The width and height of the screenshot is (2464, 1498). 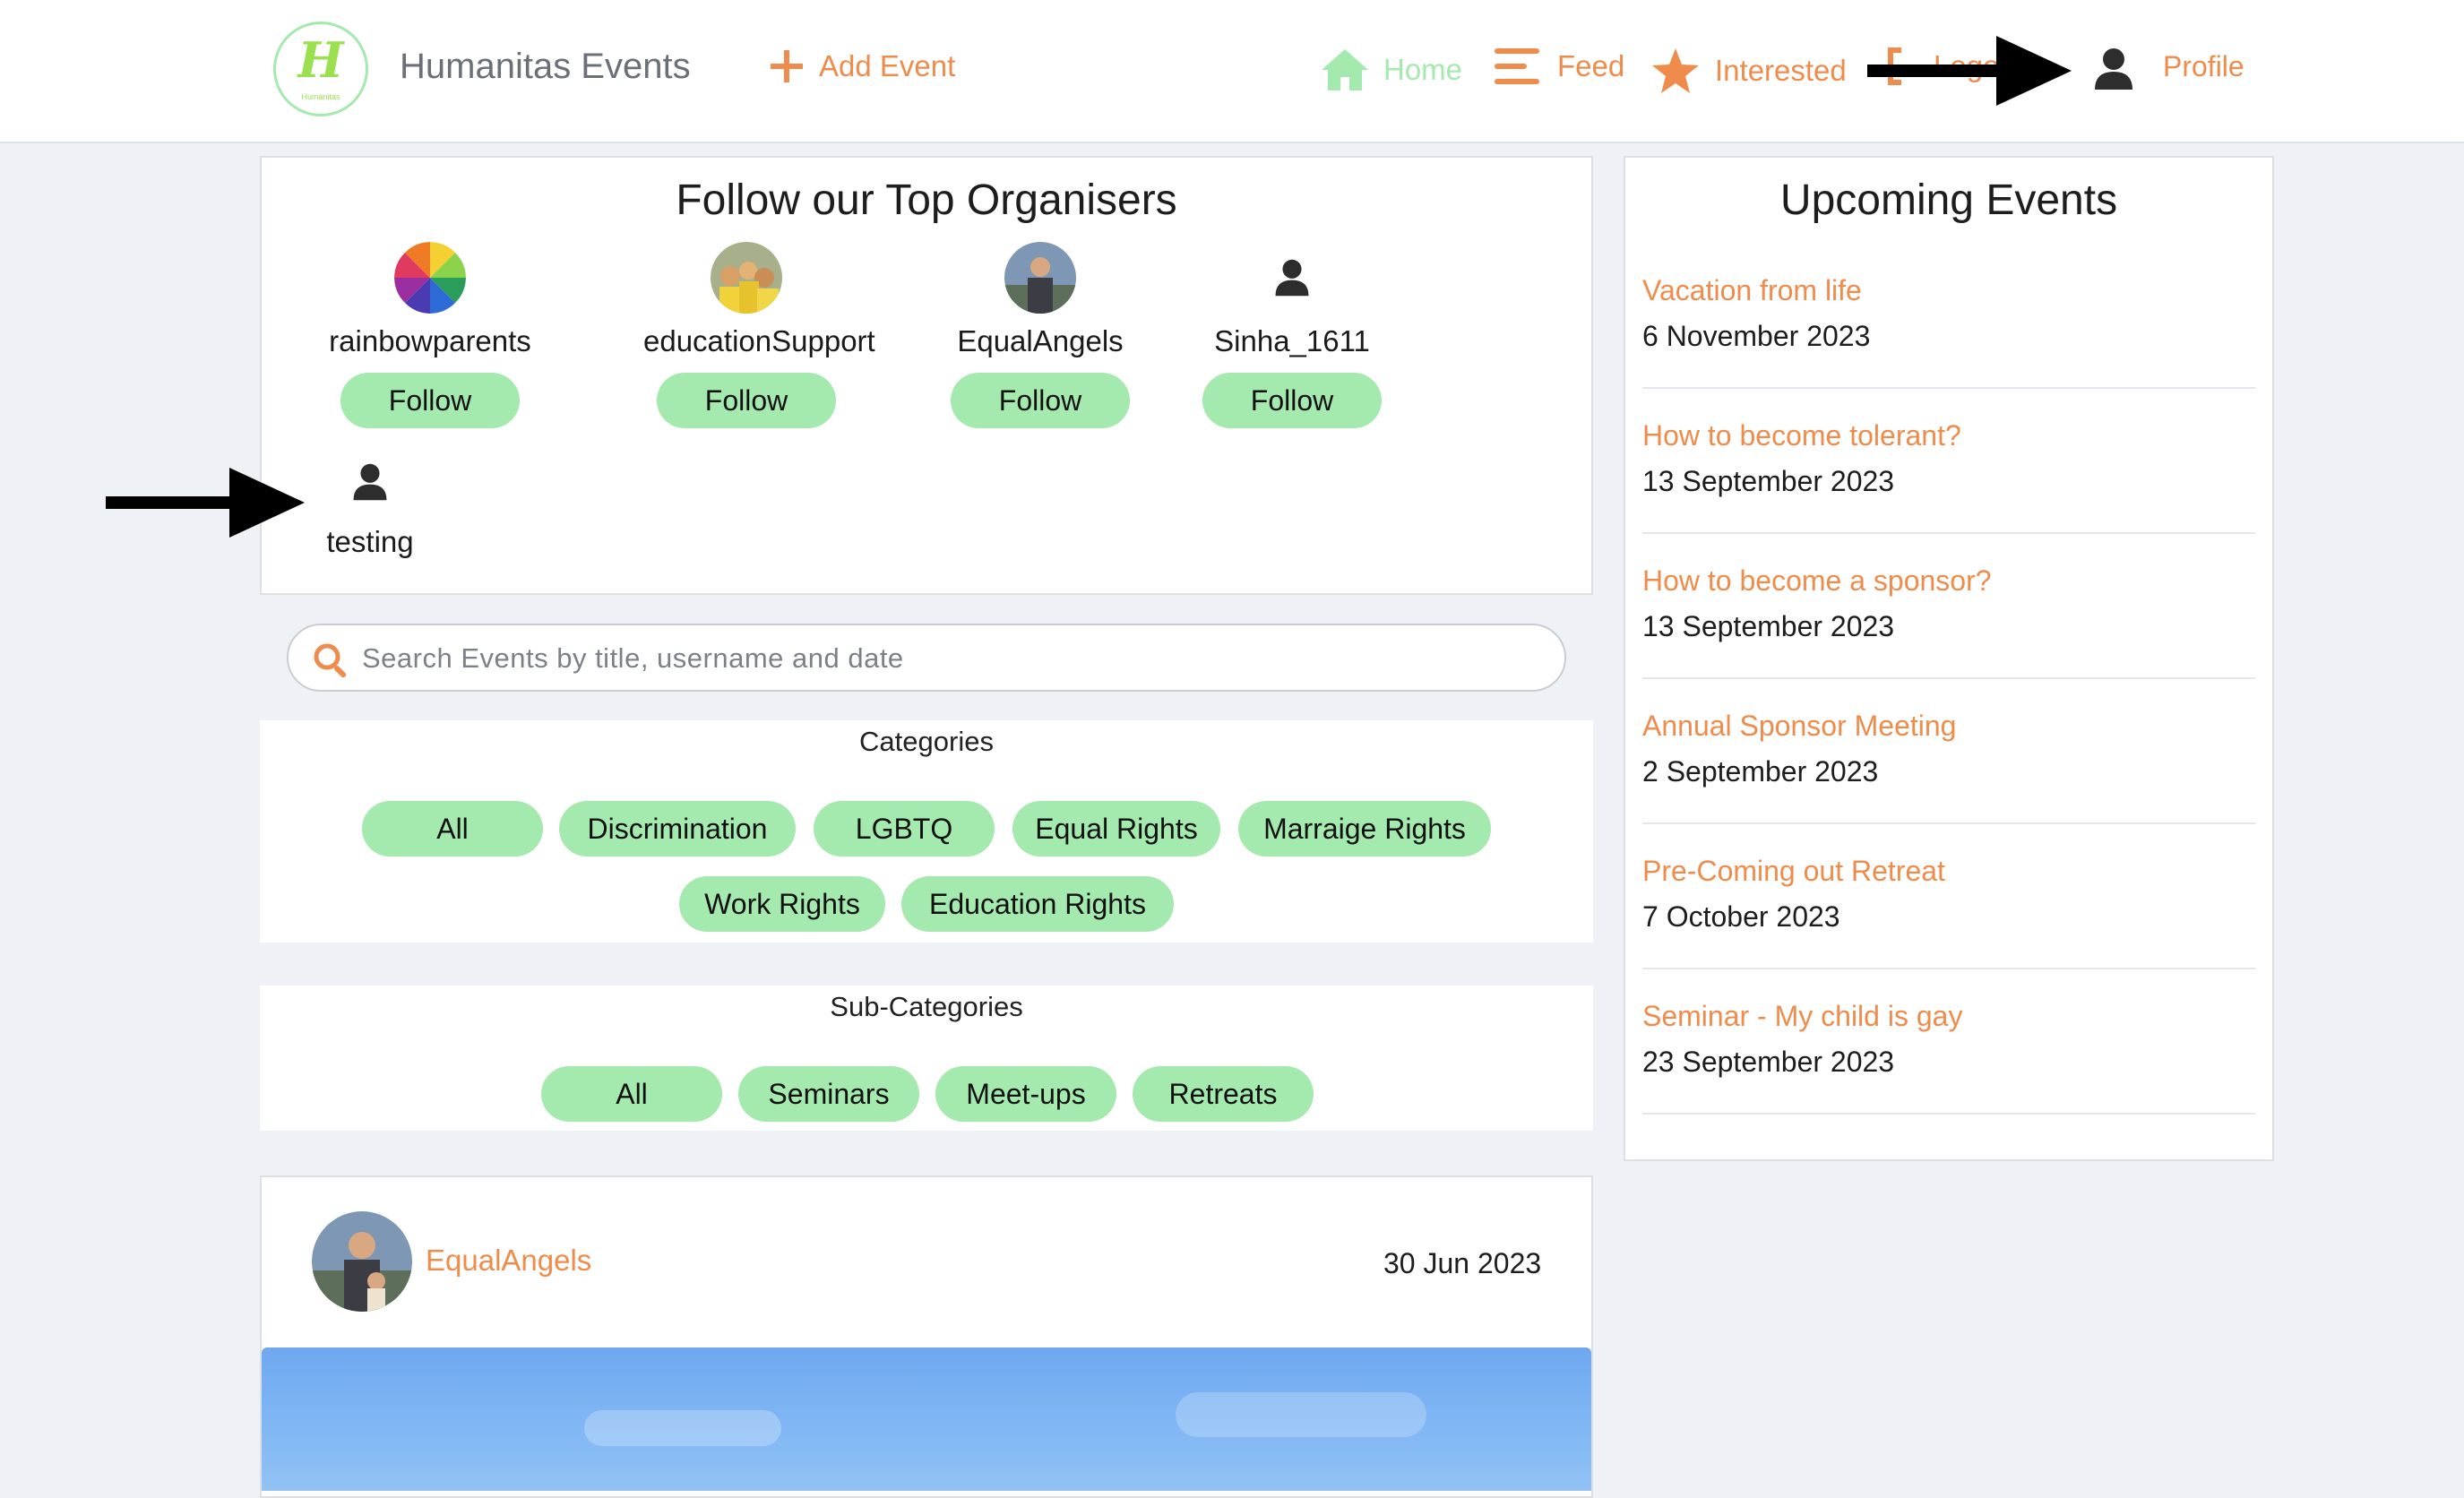 What do you see at coordinates (452, 829) in the screenshot?
I see `category-pill: All` at bounding box center [452, 829].